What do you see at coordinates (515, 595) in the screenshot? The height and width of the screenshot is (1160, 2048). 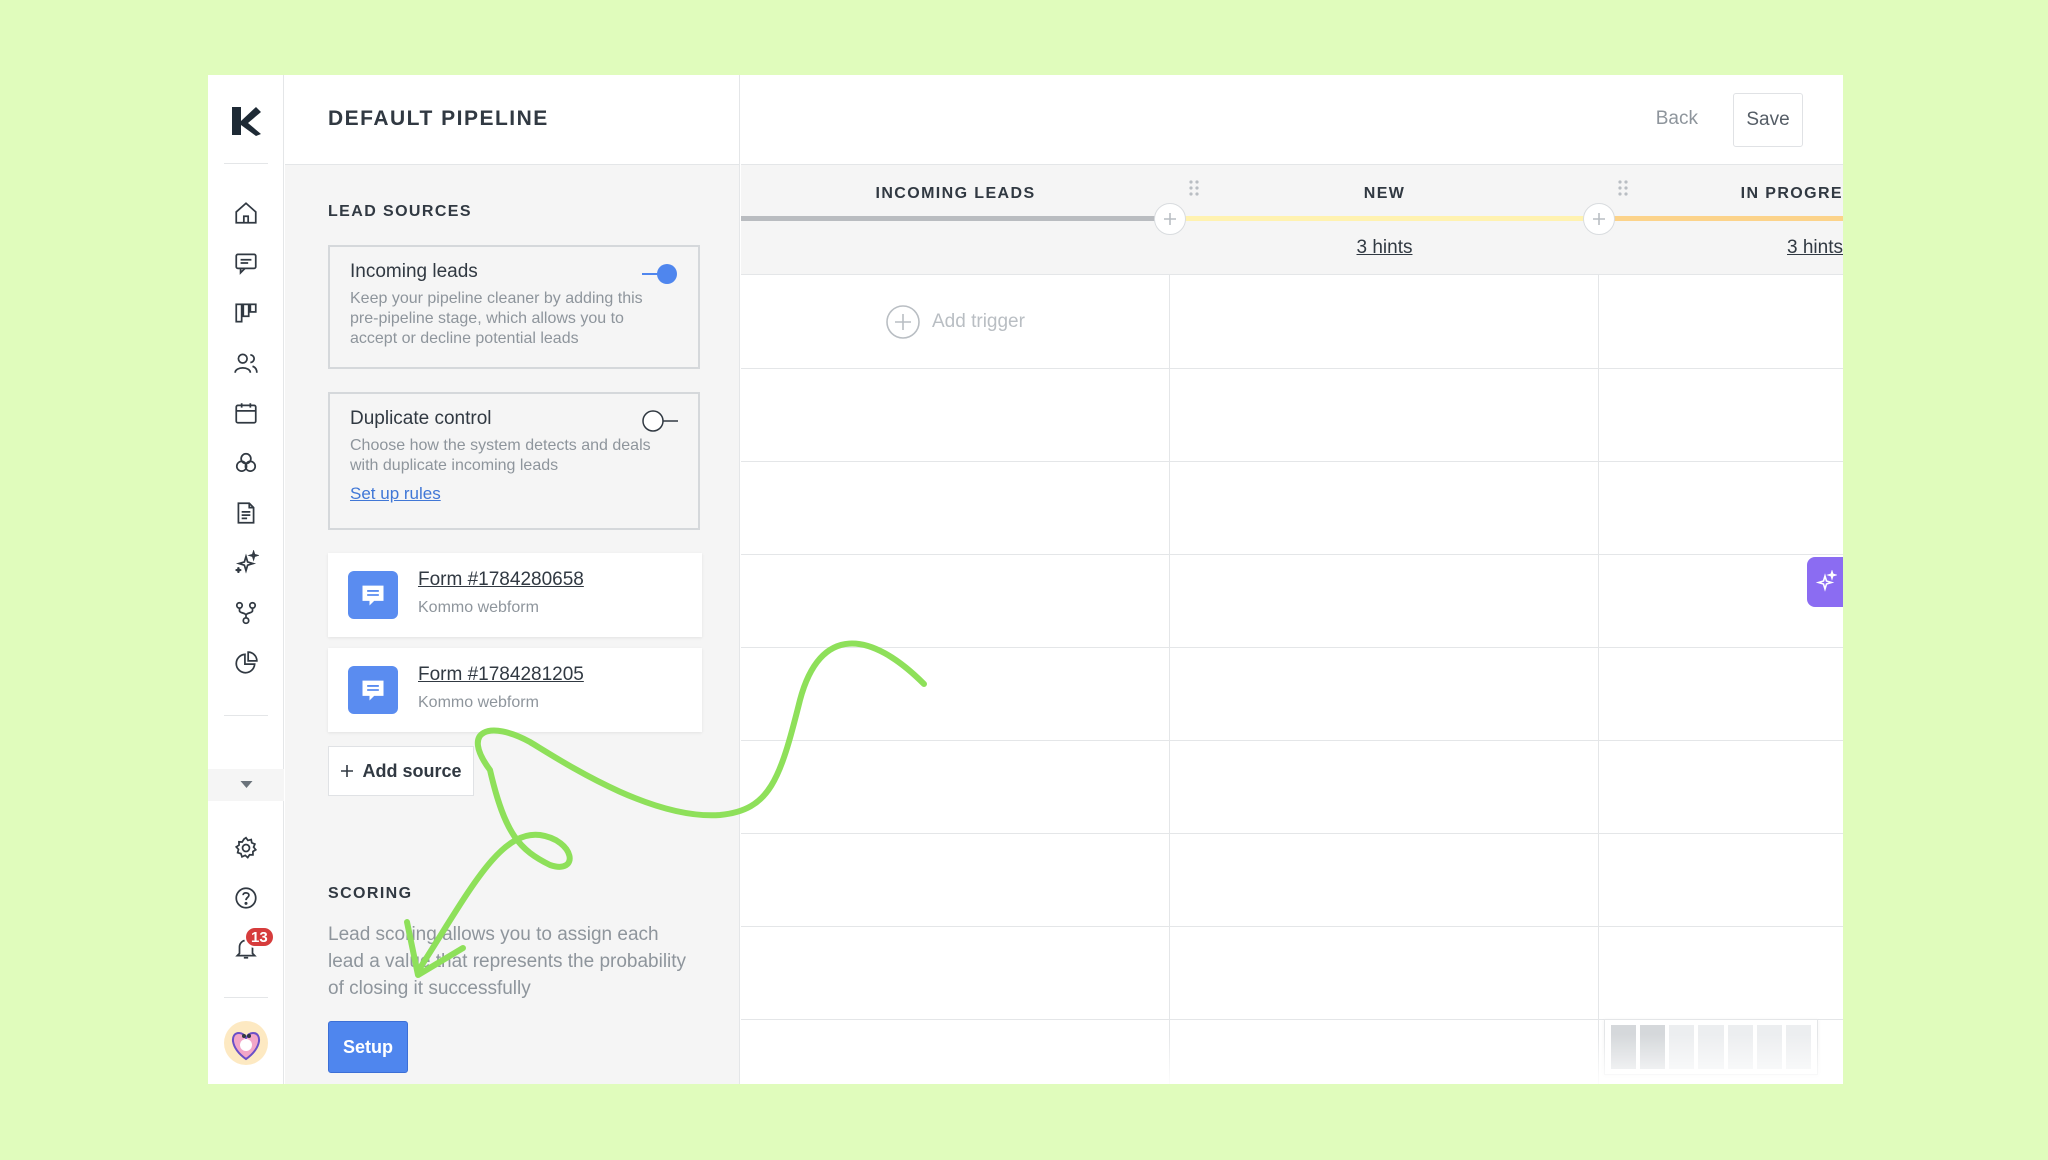 I see `source-item-form-1: Form #1784280658 Kommo webform` at bounding box center [515, 595].